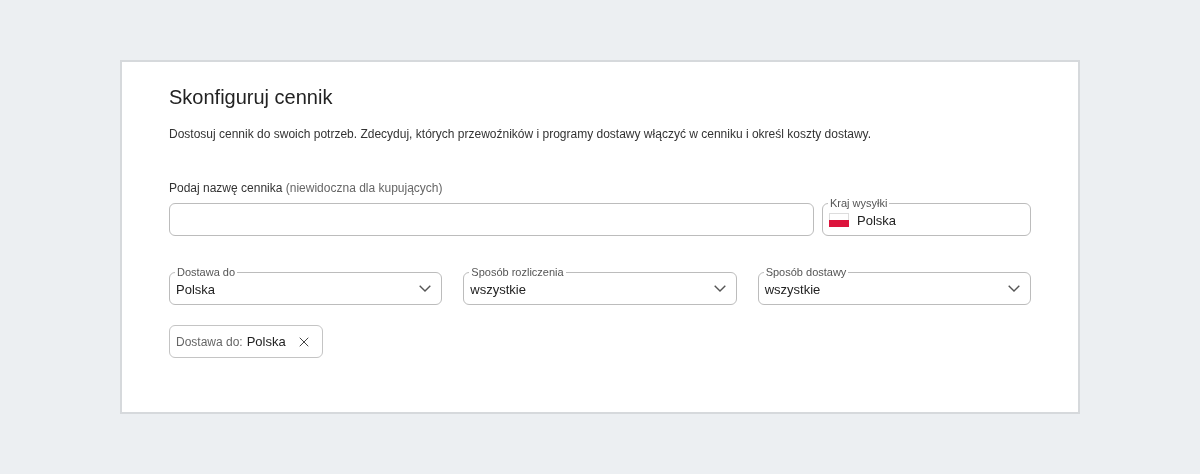  I want to click on flag-icon, so click(839, 219).